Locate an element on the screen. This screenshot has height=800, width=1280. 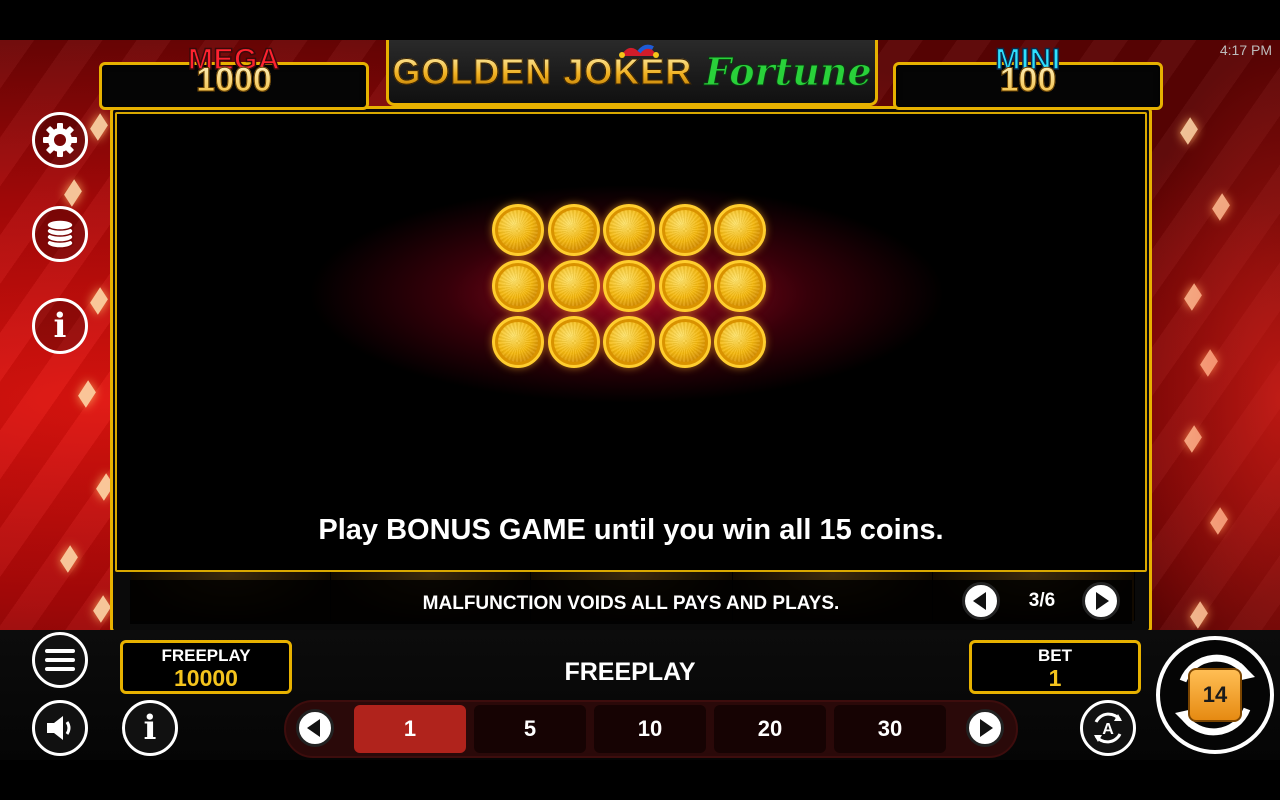
coin-grid is located at coordinates (629, 286).